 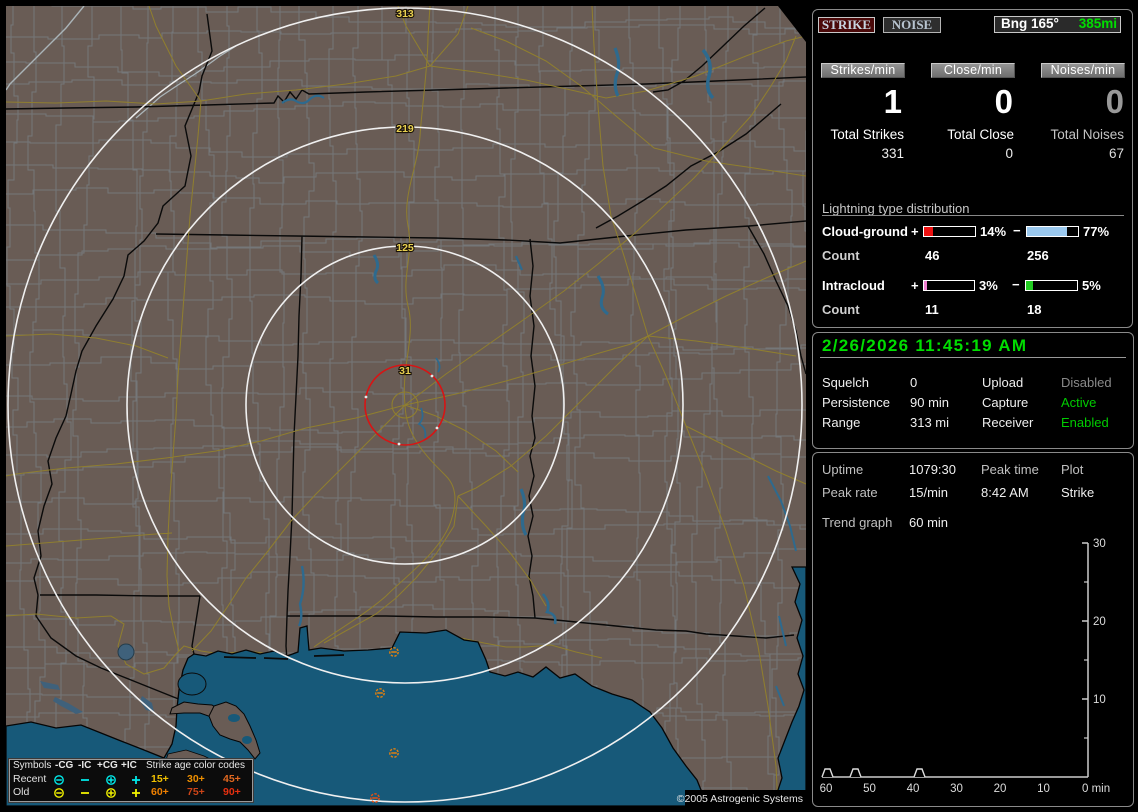 What do you see at coordinates (1096, 789) in the screenshot?
I see `svg-text: 0 min` at bounding box center [1096, 789].